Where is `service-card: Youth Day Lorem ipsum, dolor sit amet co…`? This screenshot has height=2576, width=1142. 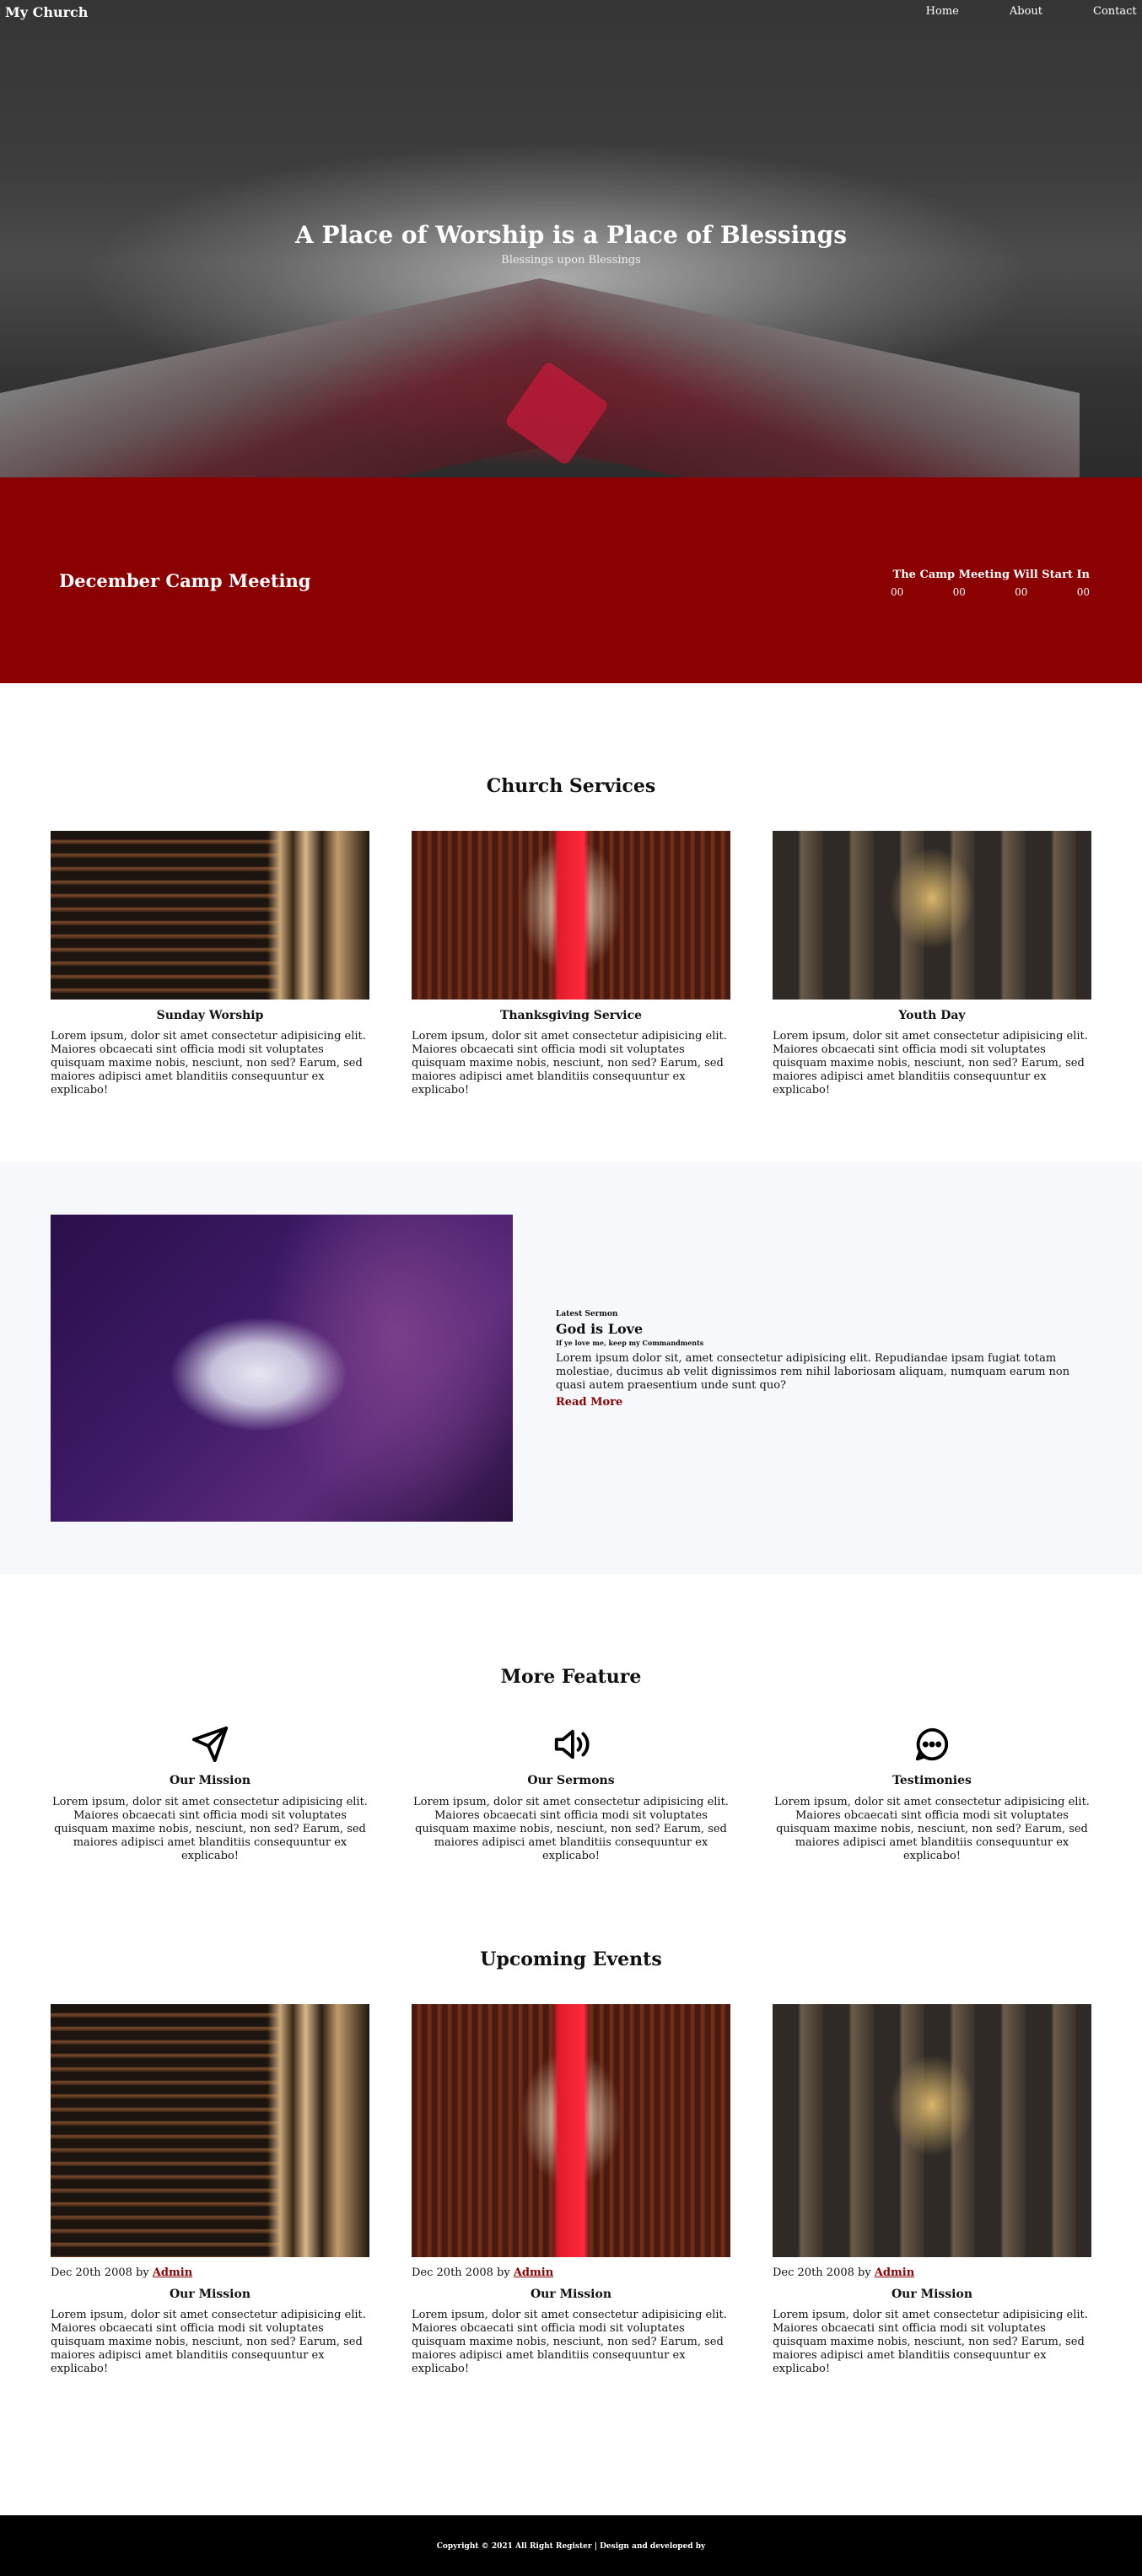
service-card: Youth Day Lorem ipsum, dolor sit amet co… is located at coordinates (932, 964).